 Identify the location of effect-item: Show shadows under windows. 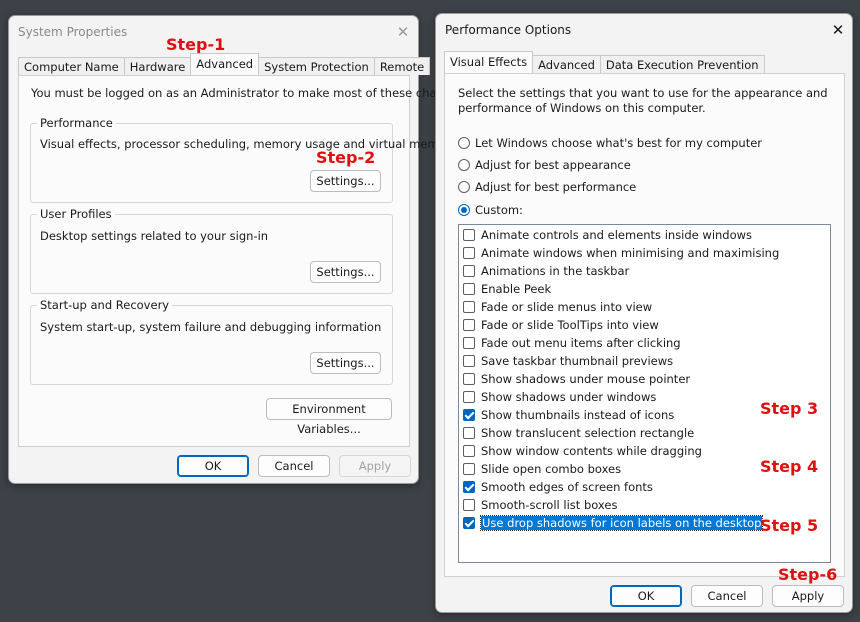
(559, 397).